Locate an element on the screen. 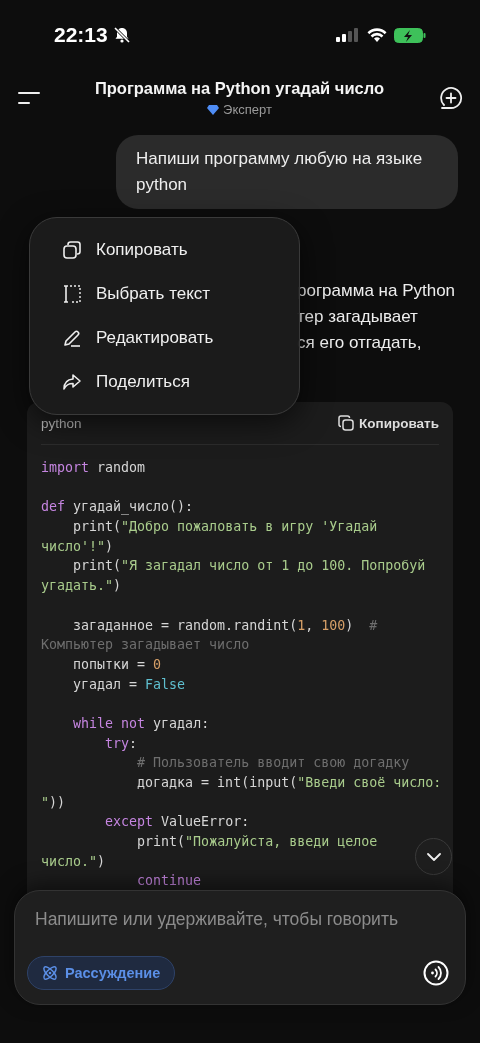  menu-icon is located at coordinates (29, 98).